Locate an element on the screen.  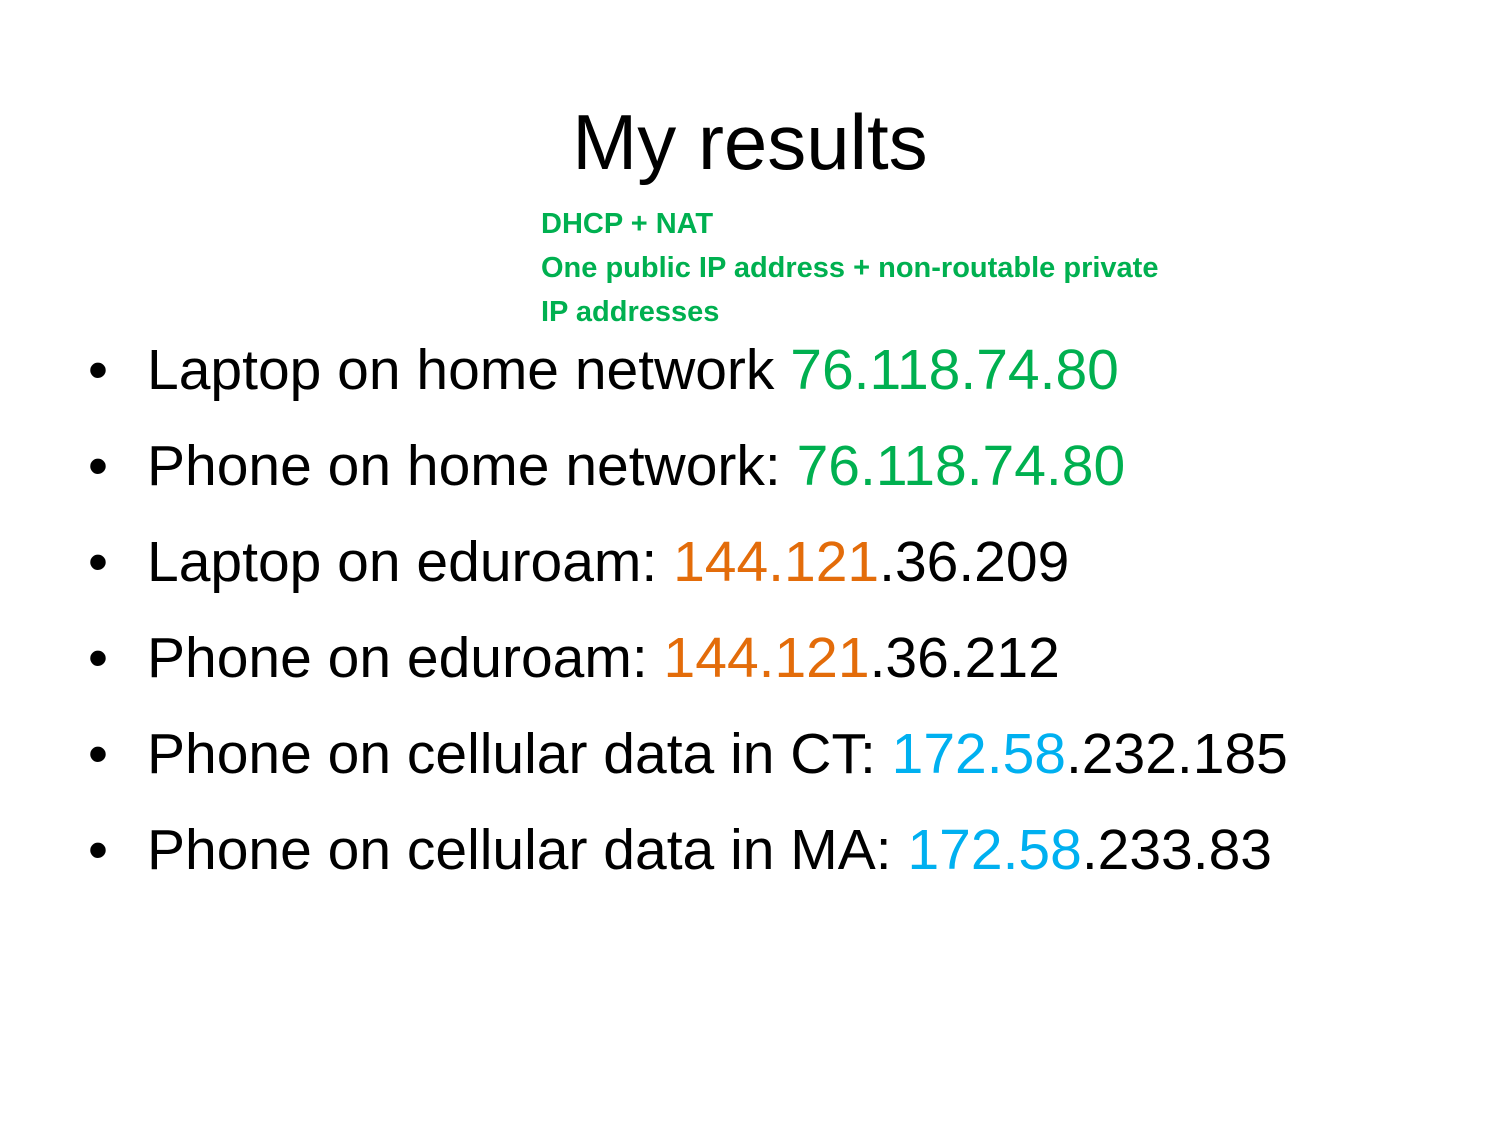
ip-suffix: .36.212 is located at coordinates (964, 658).